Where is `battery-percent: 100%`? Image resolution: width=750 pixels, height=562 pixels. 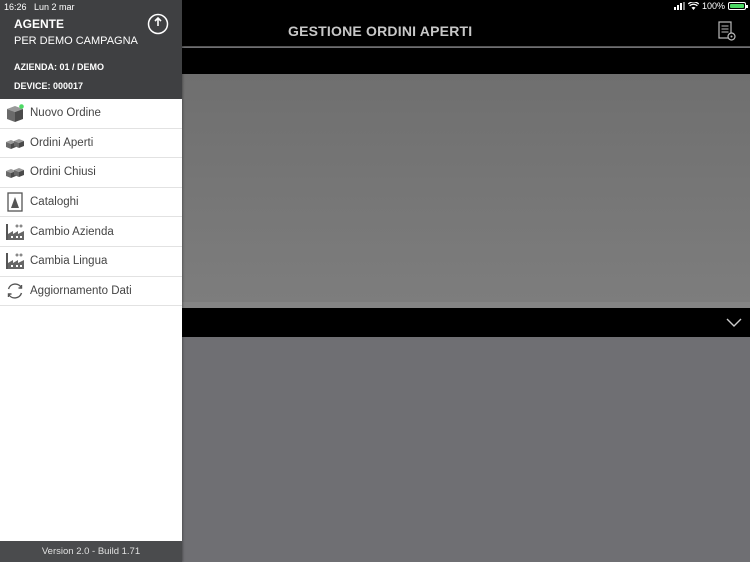 battery-percent: 100% is located at coordinates (713, 6).